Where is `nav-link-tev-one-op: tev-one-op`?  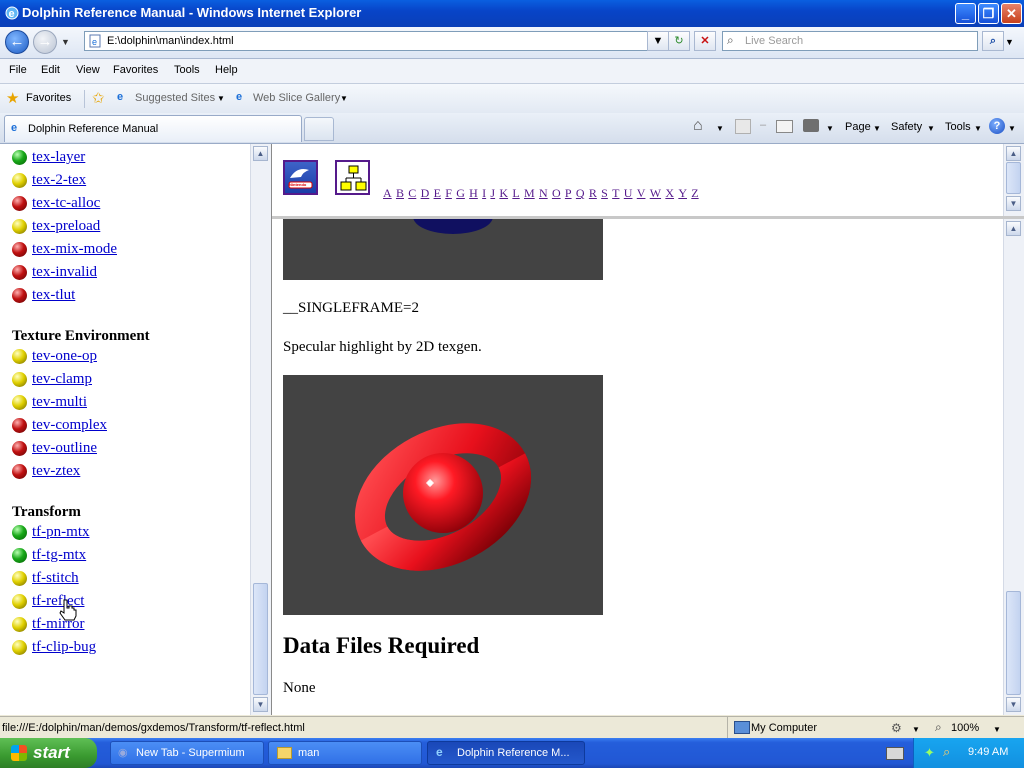 nav-link-tev-one-op: tev-one-op is located at coordinates (64, 356).